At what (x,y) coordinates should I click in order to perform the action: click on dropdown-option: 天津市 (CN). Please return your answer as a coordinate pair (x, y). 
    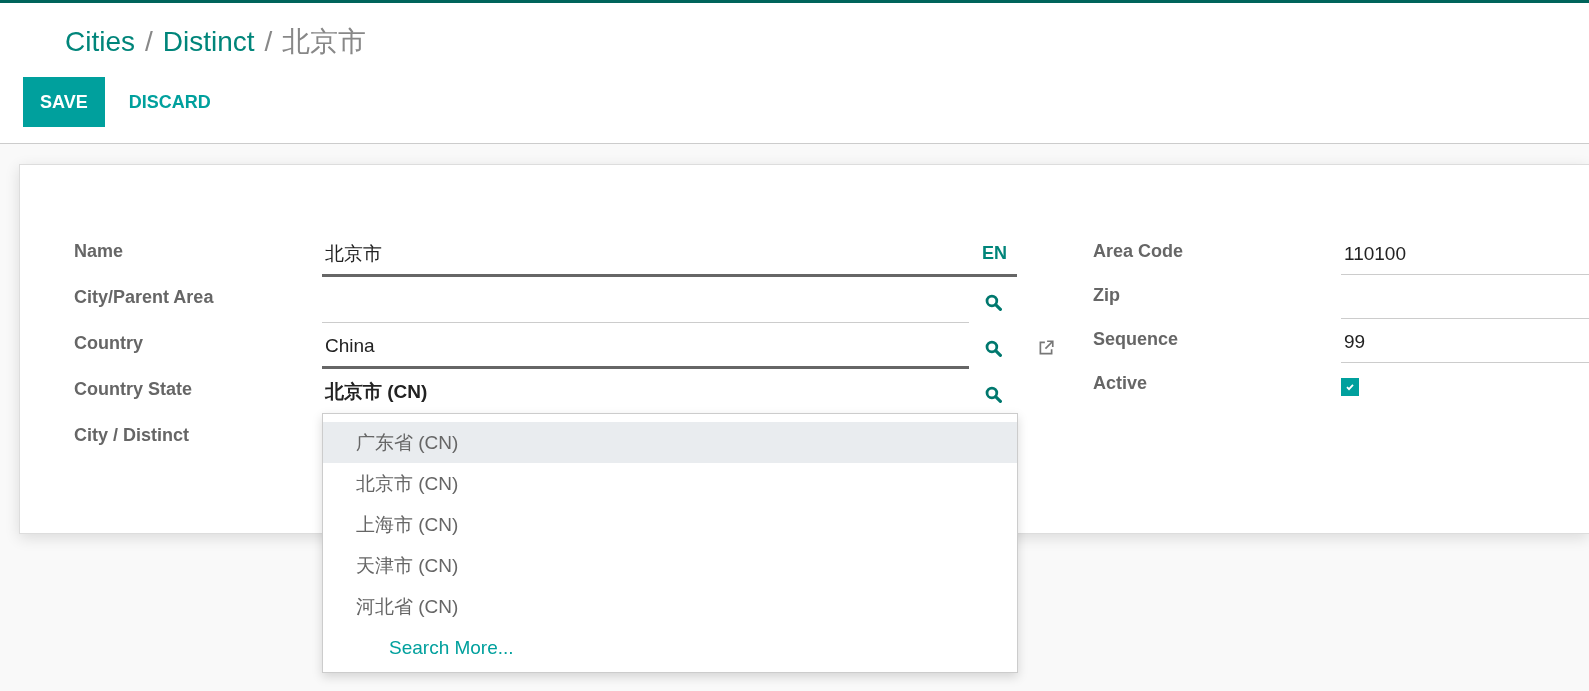
    Looking at the image, I should click on (670, 565).